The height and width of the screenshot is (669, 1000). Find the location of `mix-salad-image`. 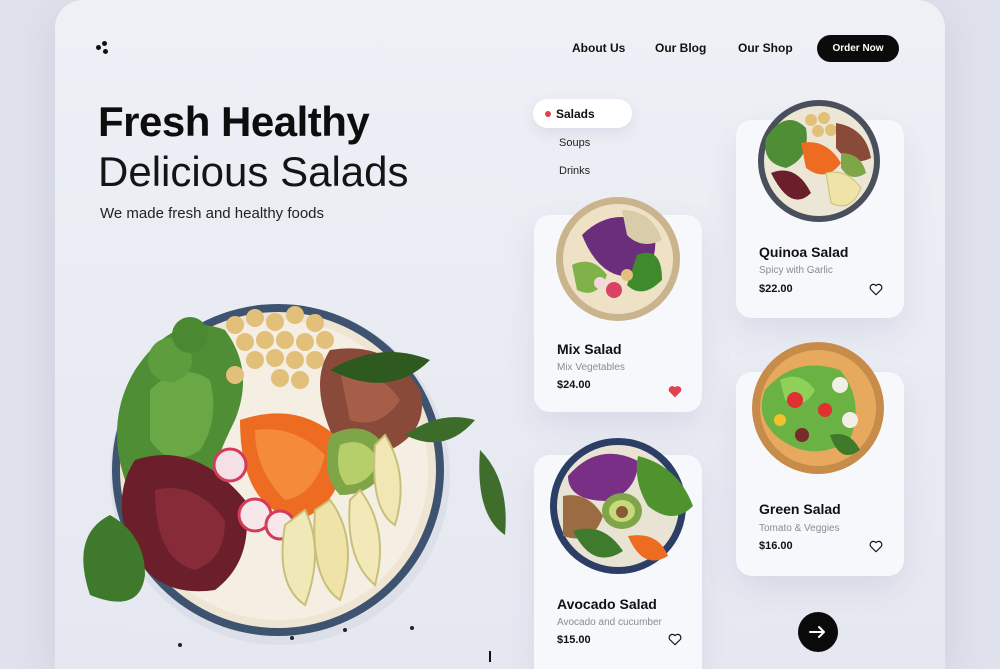

mix-salad-image is located at coordinates (618, 259).